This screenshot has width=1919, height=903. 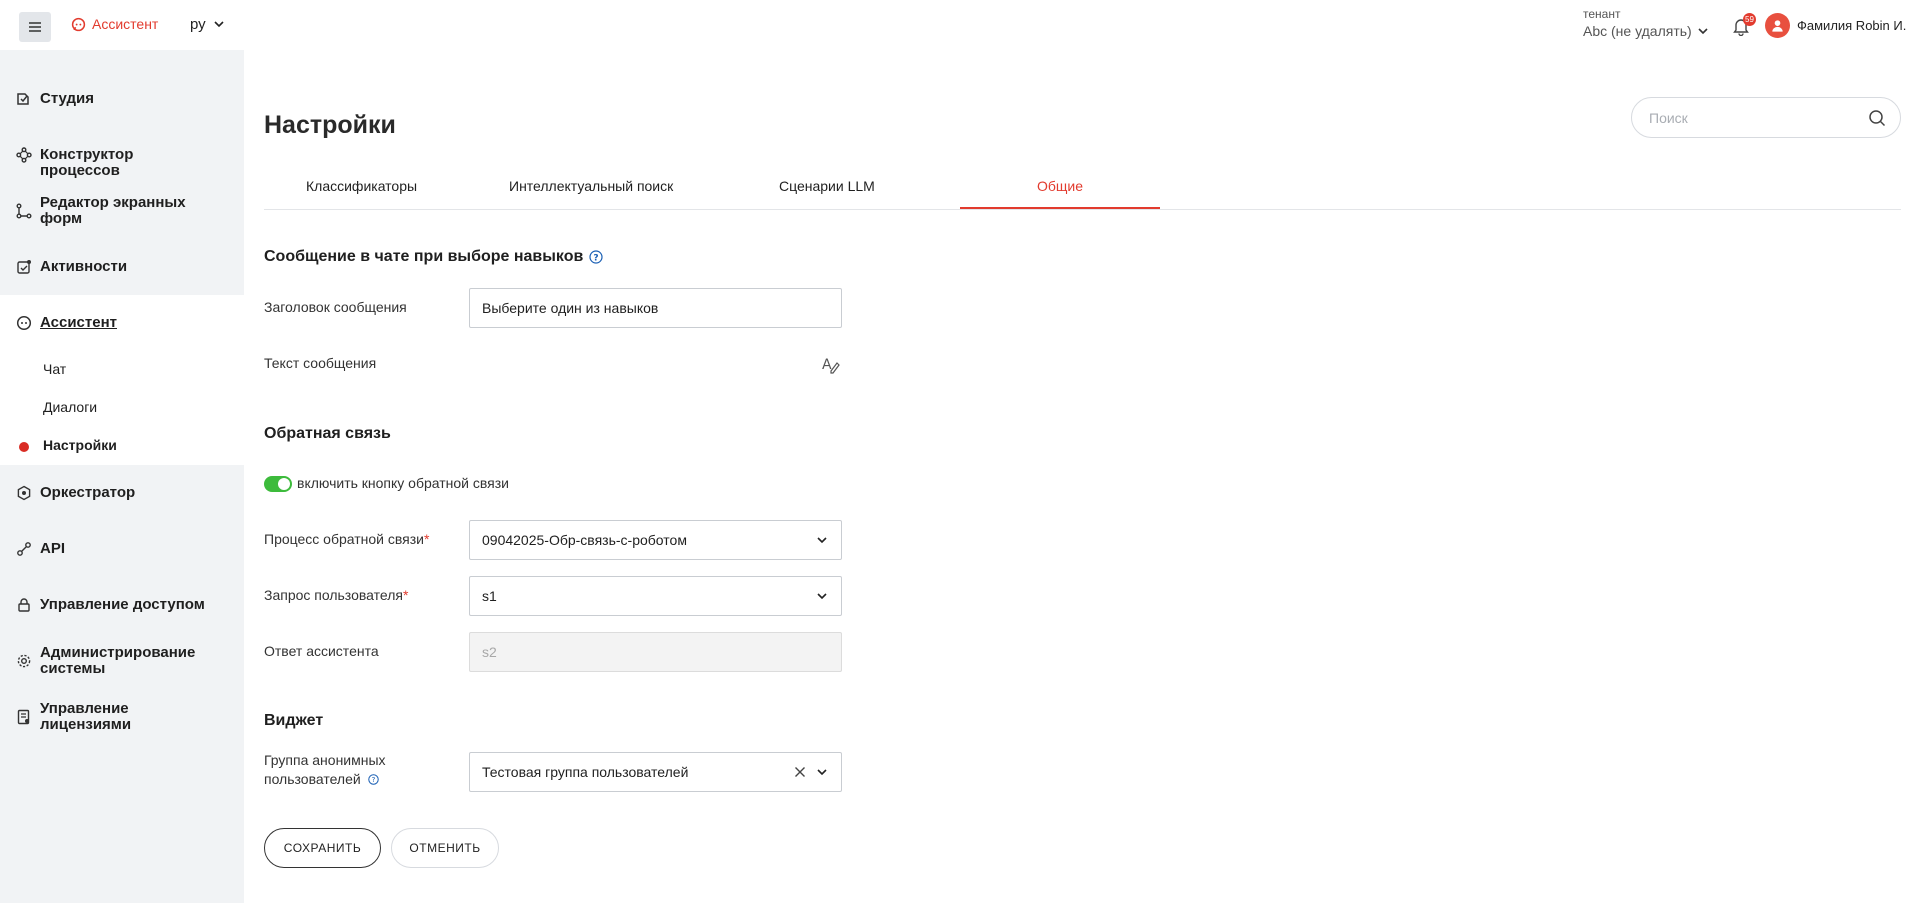 I want to click on access-icon, so click(x=24, y=605).